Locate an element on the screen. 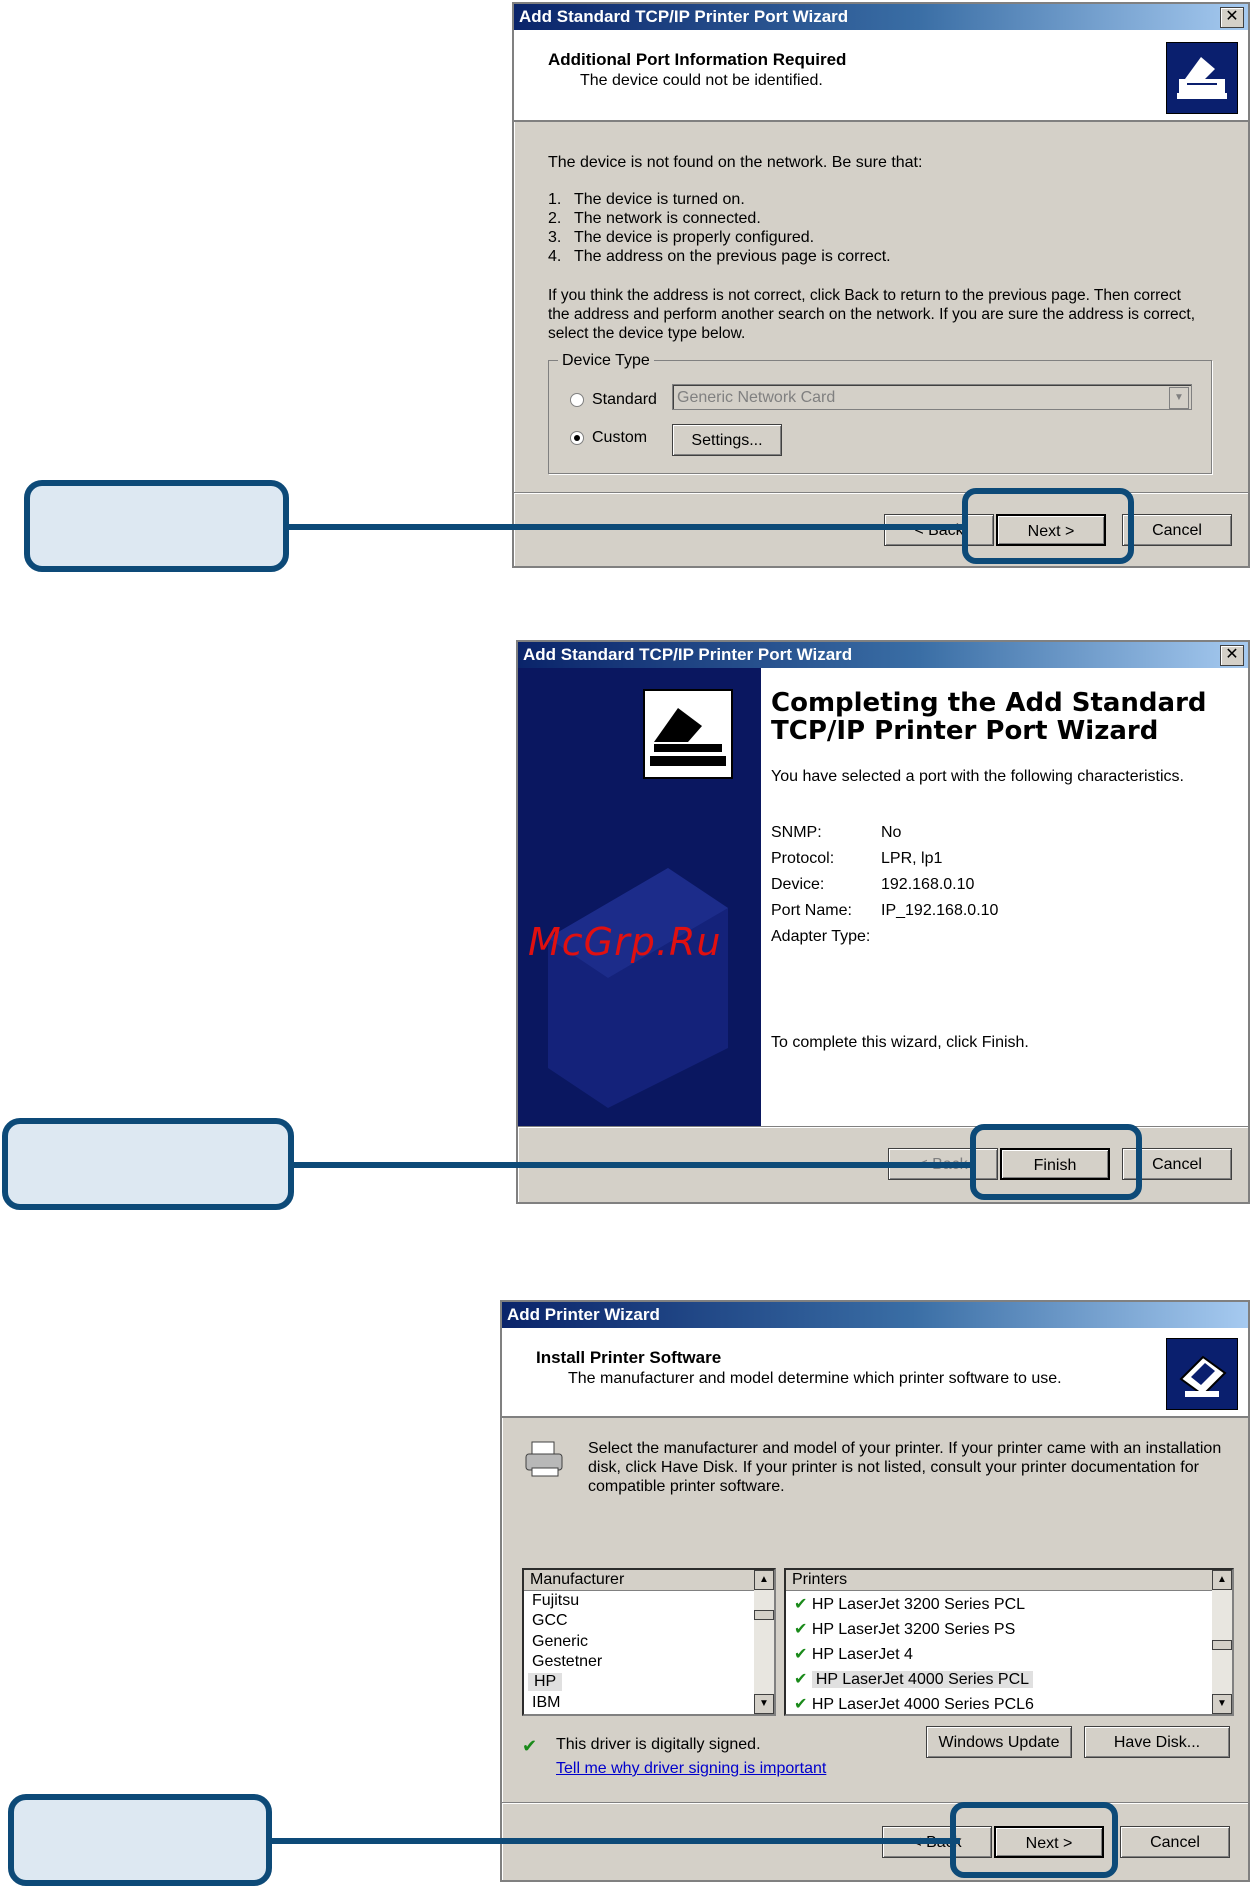 This screenshot has height=1890, width=1250. chevron-down-icon: ▼ is located at coordinates (1179, 398).